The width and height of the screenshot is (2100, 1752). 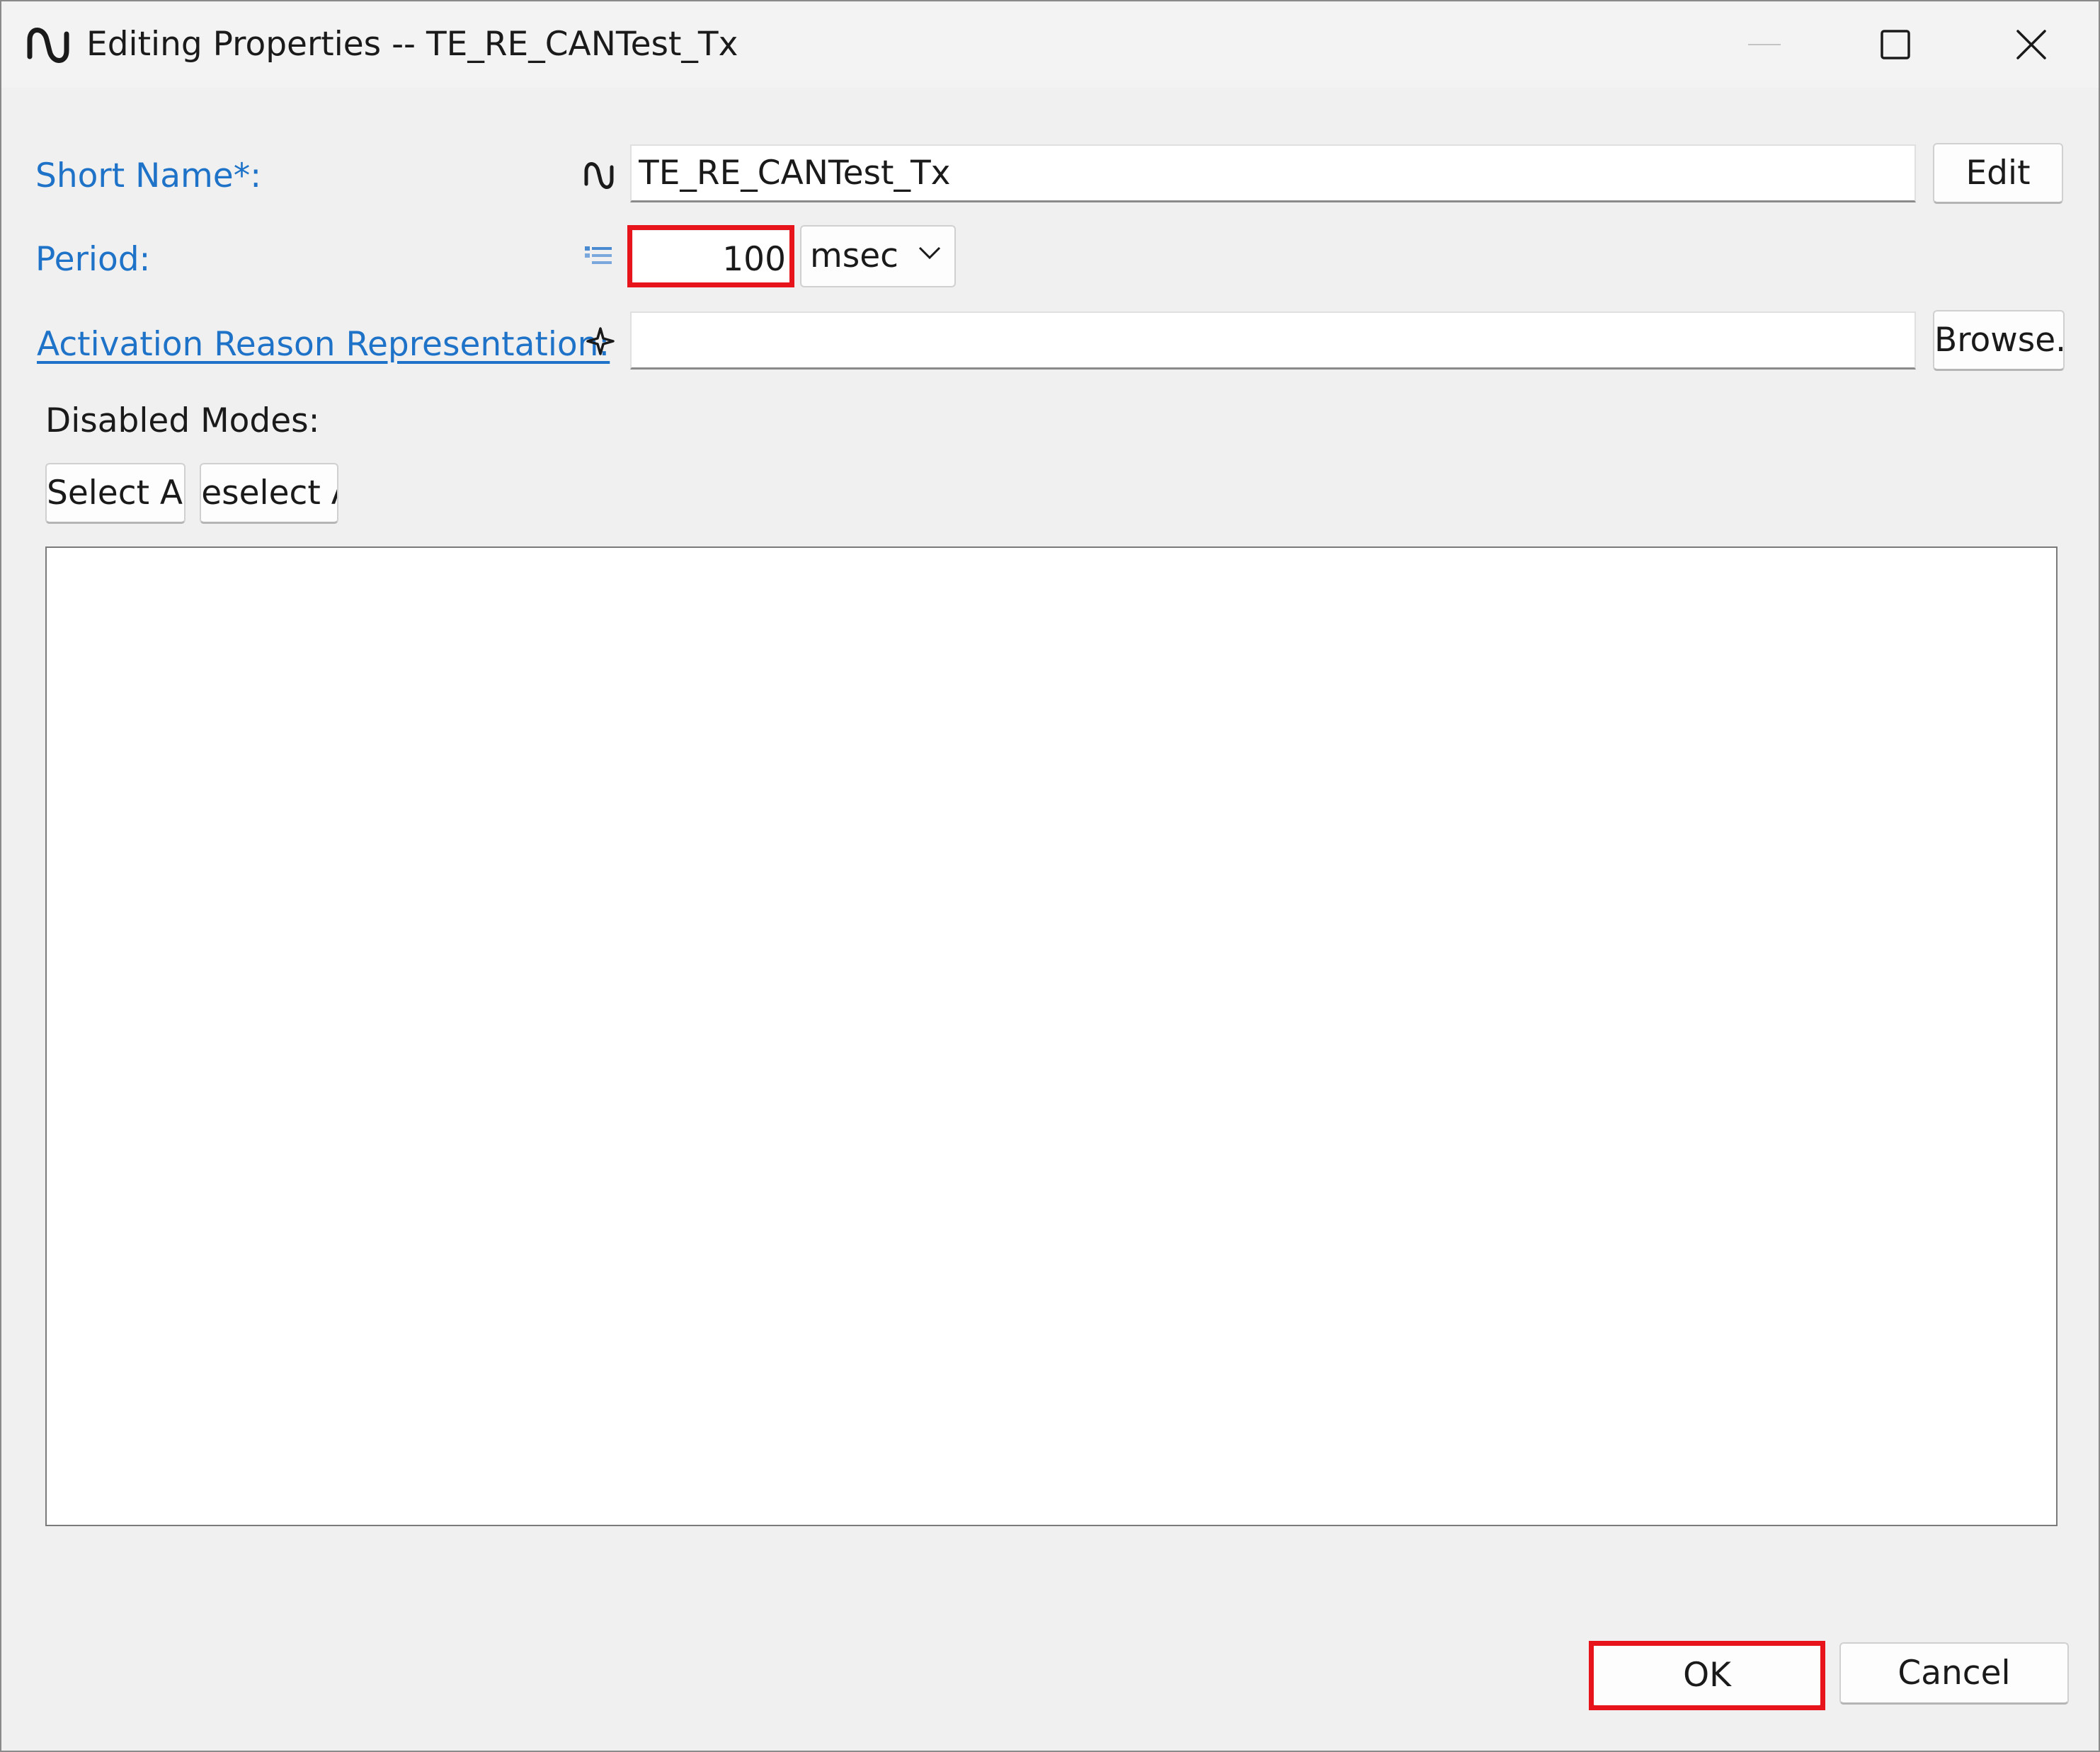 What do you see at coordinates (93, 259) in the screenshot?
I see `period-label: Period:` at bounding box center [93, 259].